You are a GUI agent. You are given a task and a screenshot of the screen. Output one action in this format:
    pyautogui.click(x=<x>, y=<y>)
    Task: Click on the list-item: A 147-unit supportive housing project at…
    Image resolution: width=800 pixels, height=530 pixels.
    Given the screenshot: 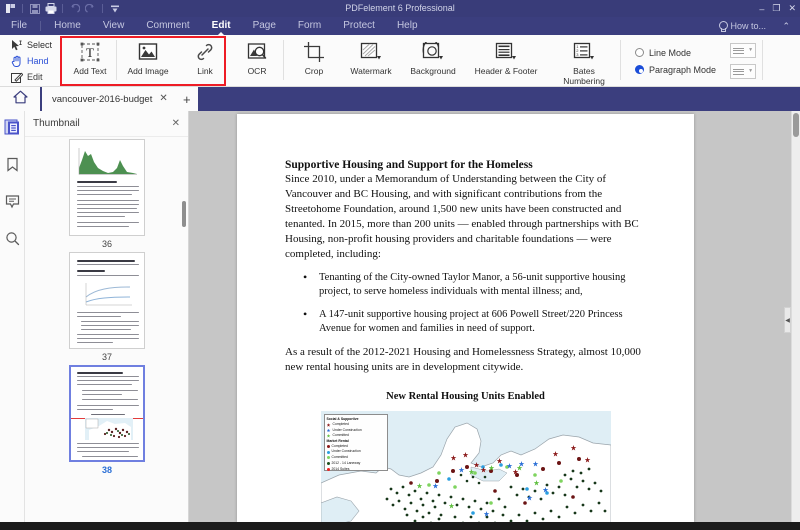 What is the action you would take?
    pyautogui.click(x=465, y=321)
    